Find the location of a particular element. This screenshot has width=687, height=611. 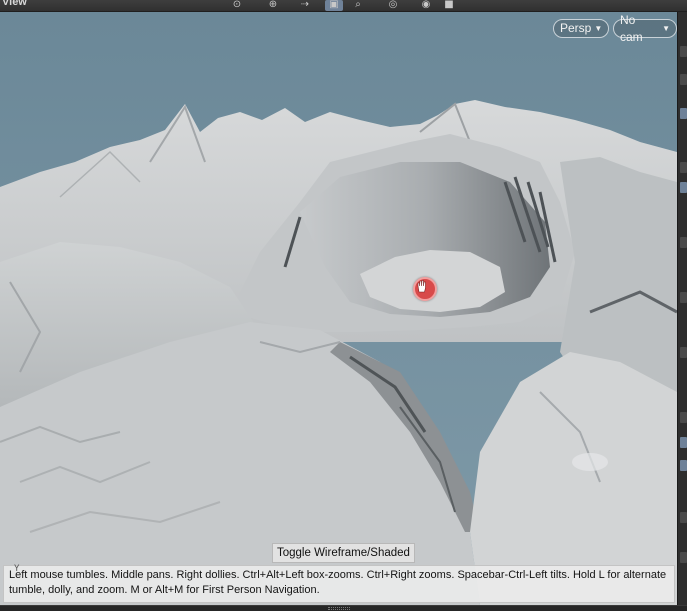

camera-label: No cam is located at coordinates (631, 28).